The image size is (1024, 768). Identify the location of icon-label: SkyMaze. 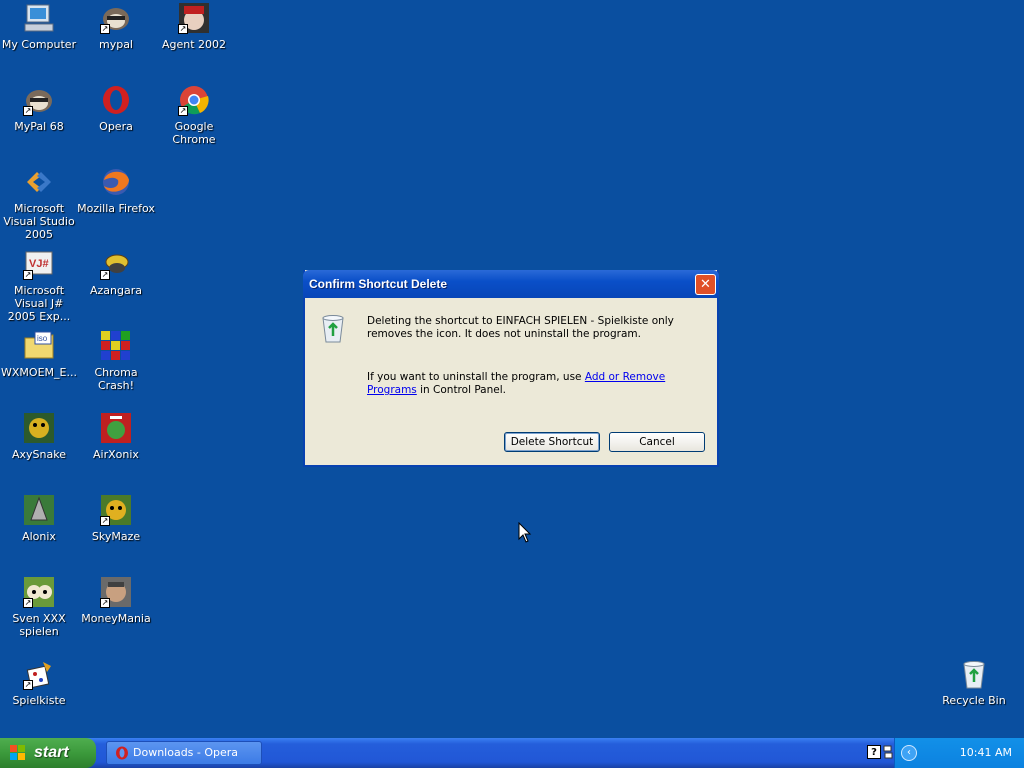
(116, 536).